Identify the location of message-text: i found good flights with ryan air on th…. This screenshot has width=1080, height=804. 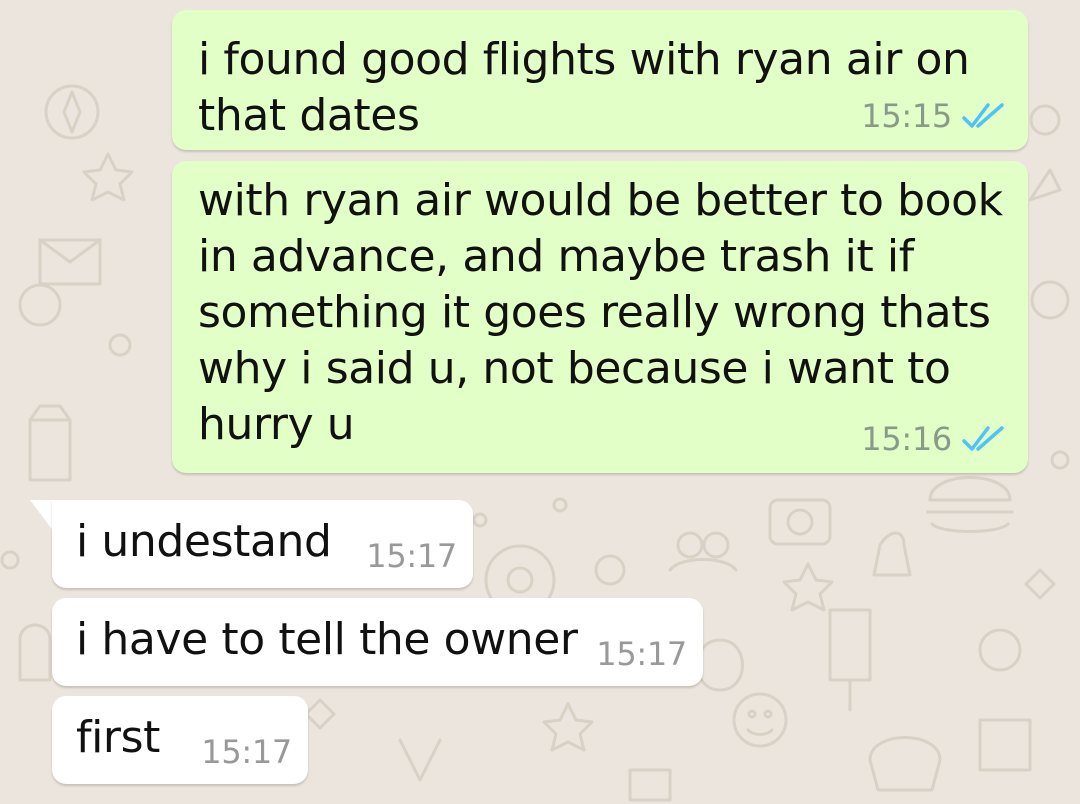
(584, 87).